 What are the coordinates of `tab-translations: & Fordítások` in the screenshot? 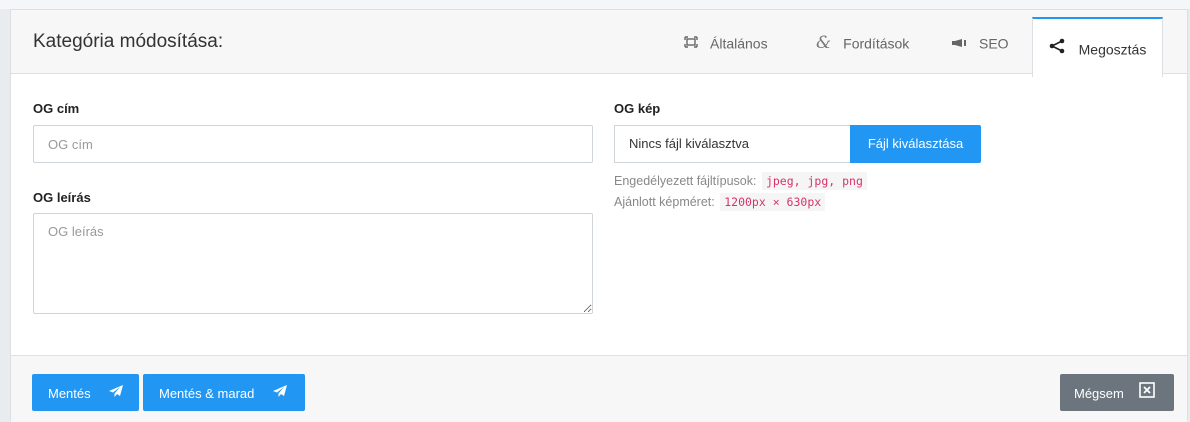 It's located at (862, 42).